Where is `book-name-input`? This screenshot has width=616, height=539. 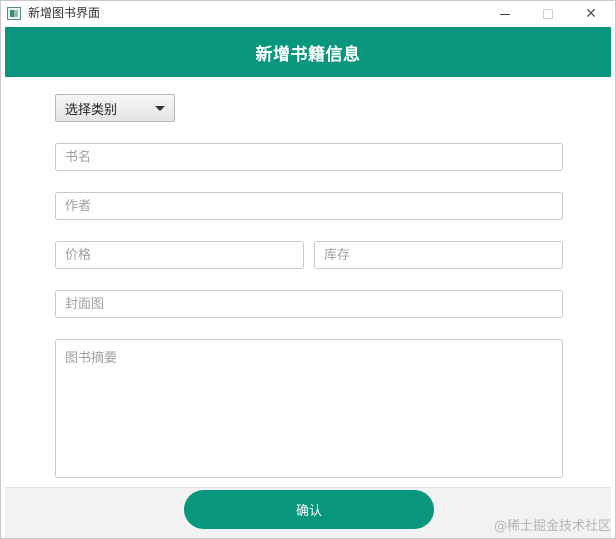
book-name-input is located at coordinates (309, 157).